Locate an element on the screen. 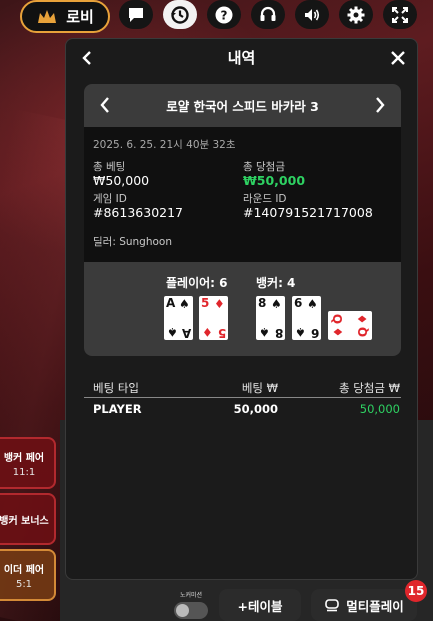 This screenshot has width=433, height=621. round-id-label: 라운드 ID is located at coordinates (265, 199).